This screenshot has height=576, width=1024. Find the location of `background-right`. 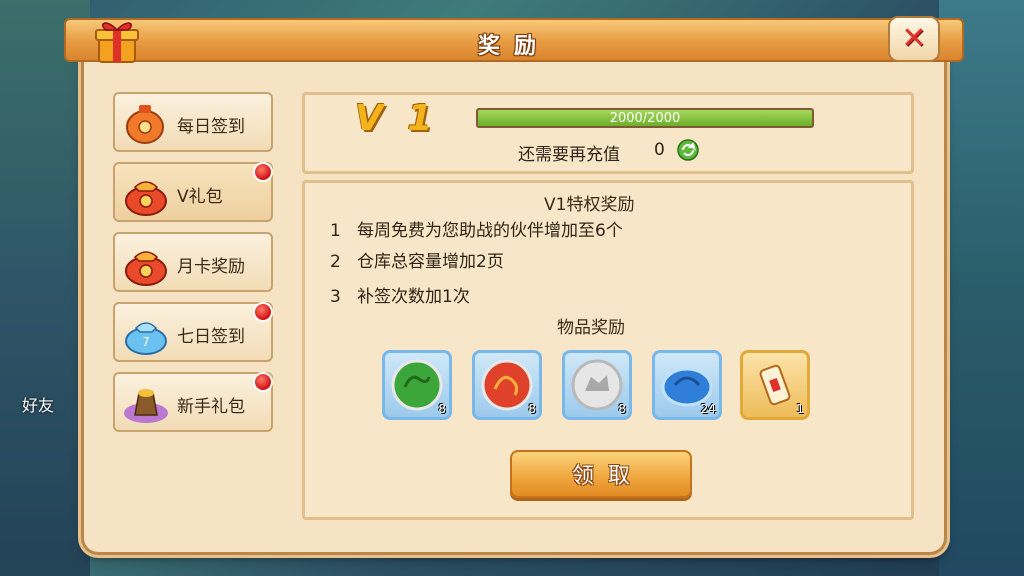

background-right is located at coordinates (981, 288).